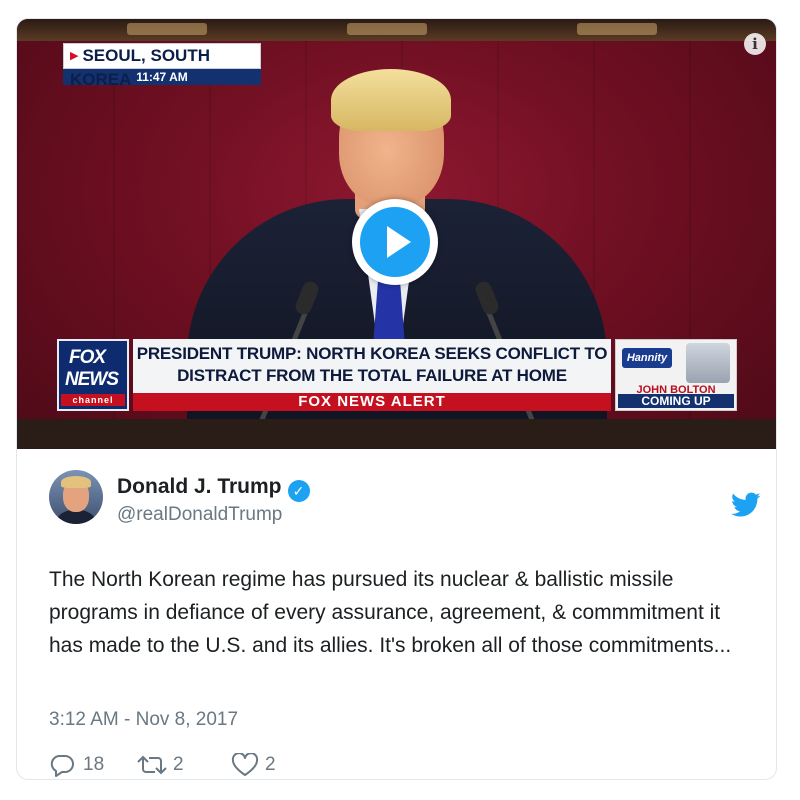 Image resolution: width=800 pixels, height=800 pixels. What do you see at coordinates (746, 505) in the screenshot?
I see `twitter-bird-icon` at bounding box center [746, 505].